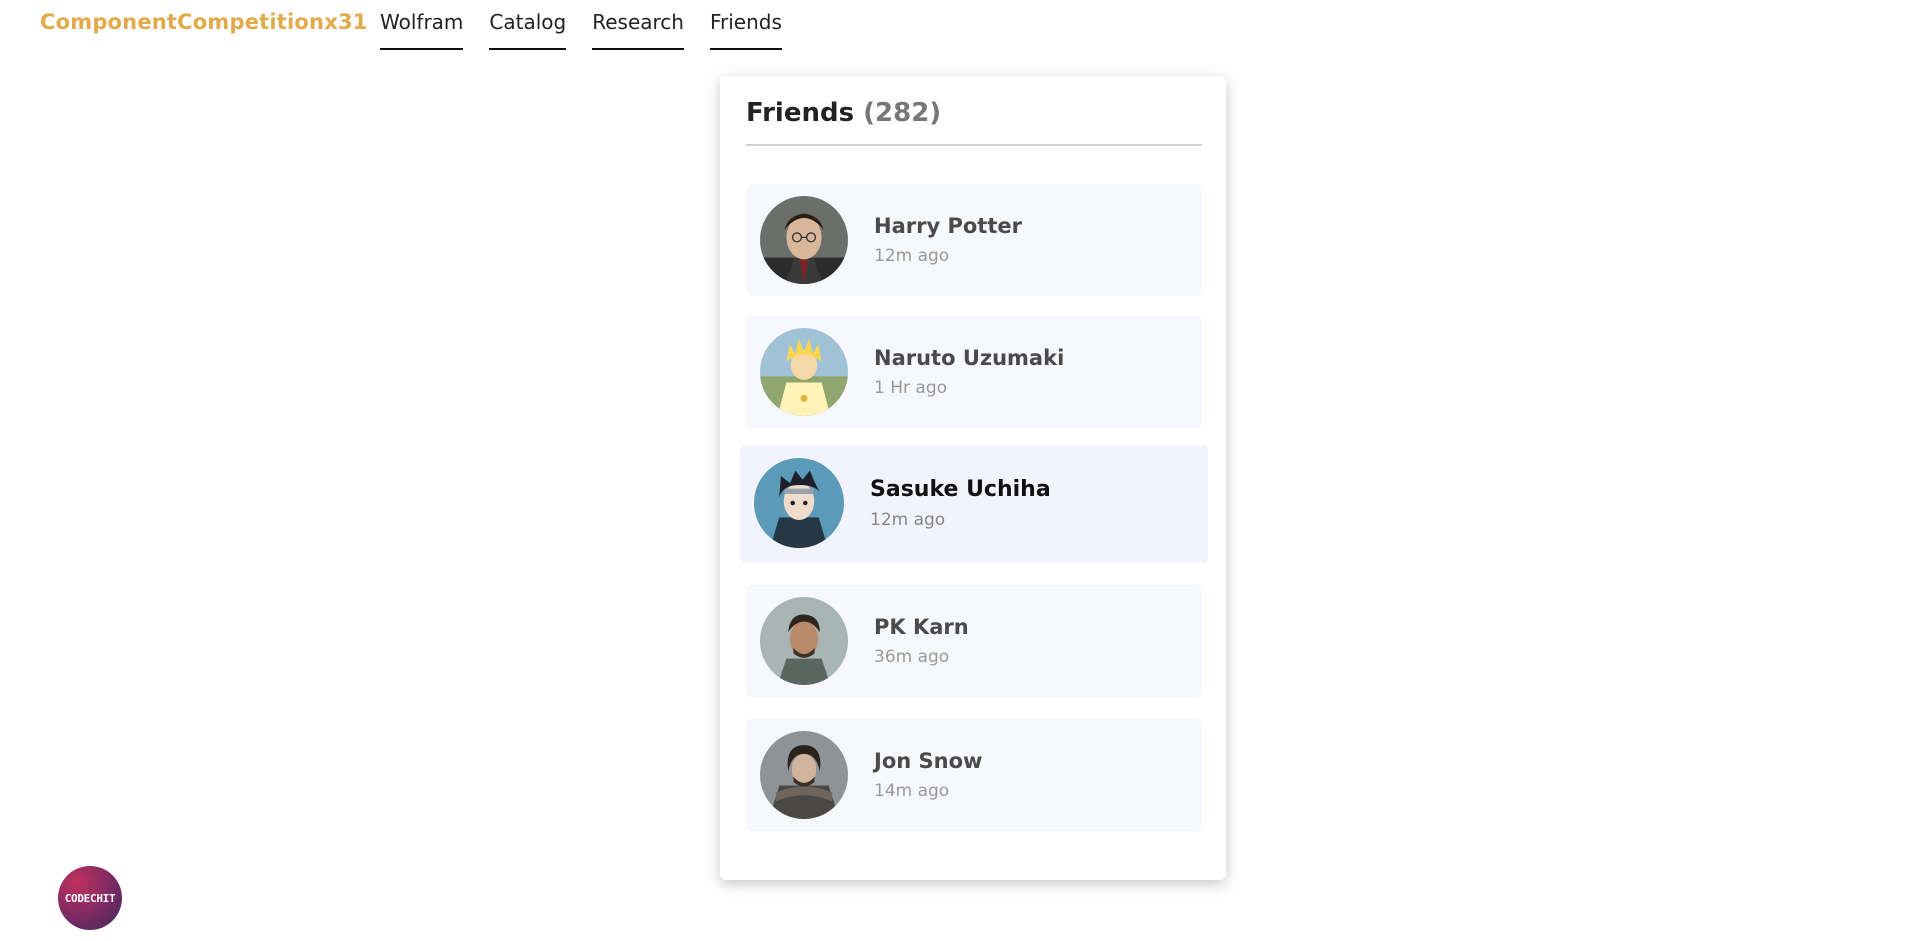 The height and width of the screenshot is (941, 1920). I want to click on friend-item: Sasuke Uchiha 12m ago, so click(974, 504).